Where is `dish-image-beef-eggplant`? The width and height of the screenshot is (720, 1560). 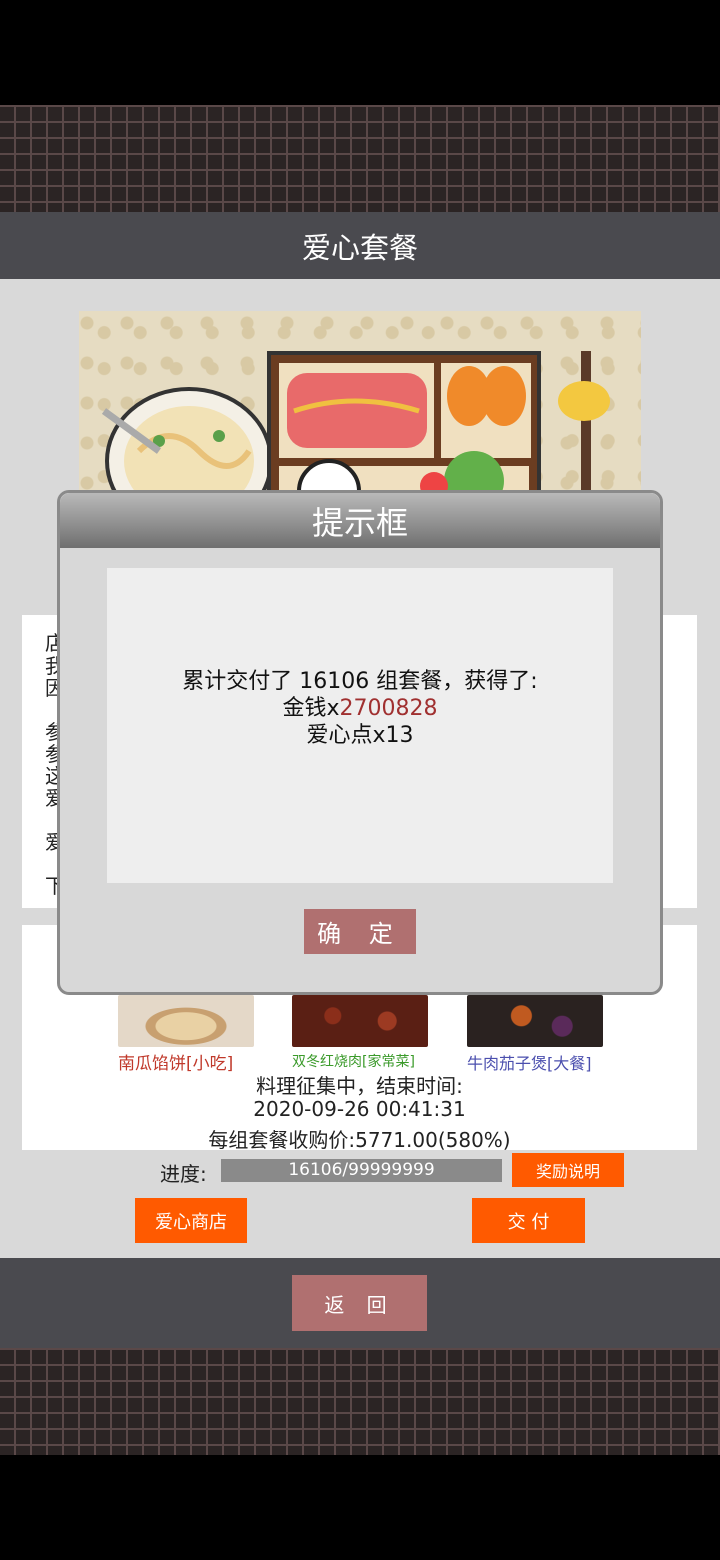 dish-image-beef-eggplant is located at coordinates (535, 1021).